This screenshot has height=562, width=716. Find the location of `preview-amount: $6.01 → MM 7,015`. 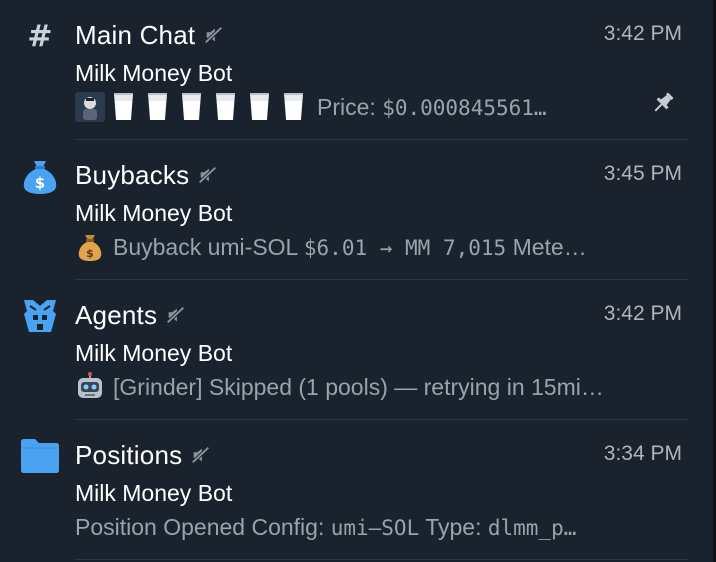

preview-amount: $6.01 → MM 7,015 is located at coordinates (405, 247).